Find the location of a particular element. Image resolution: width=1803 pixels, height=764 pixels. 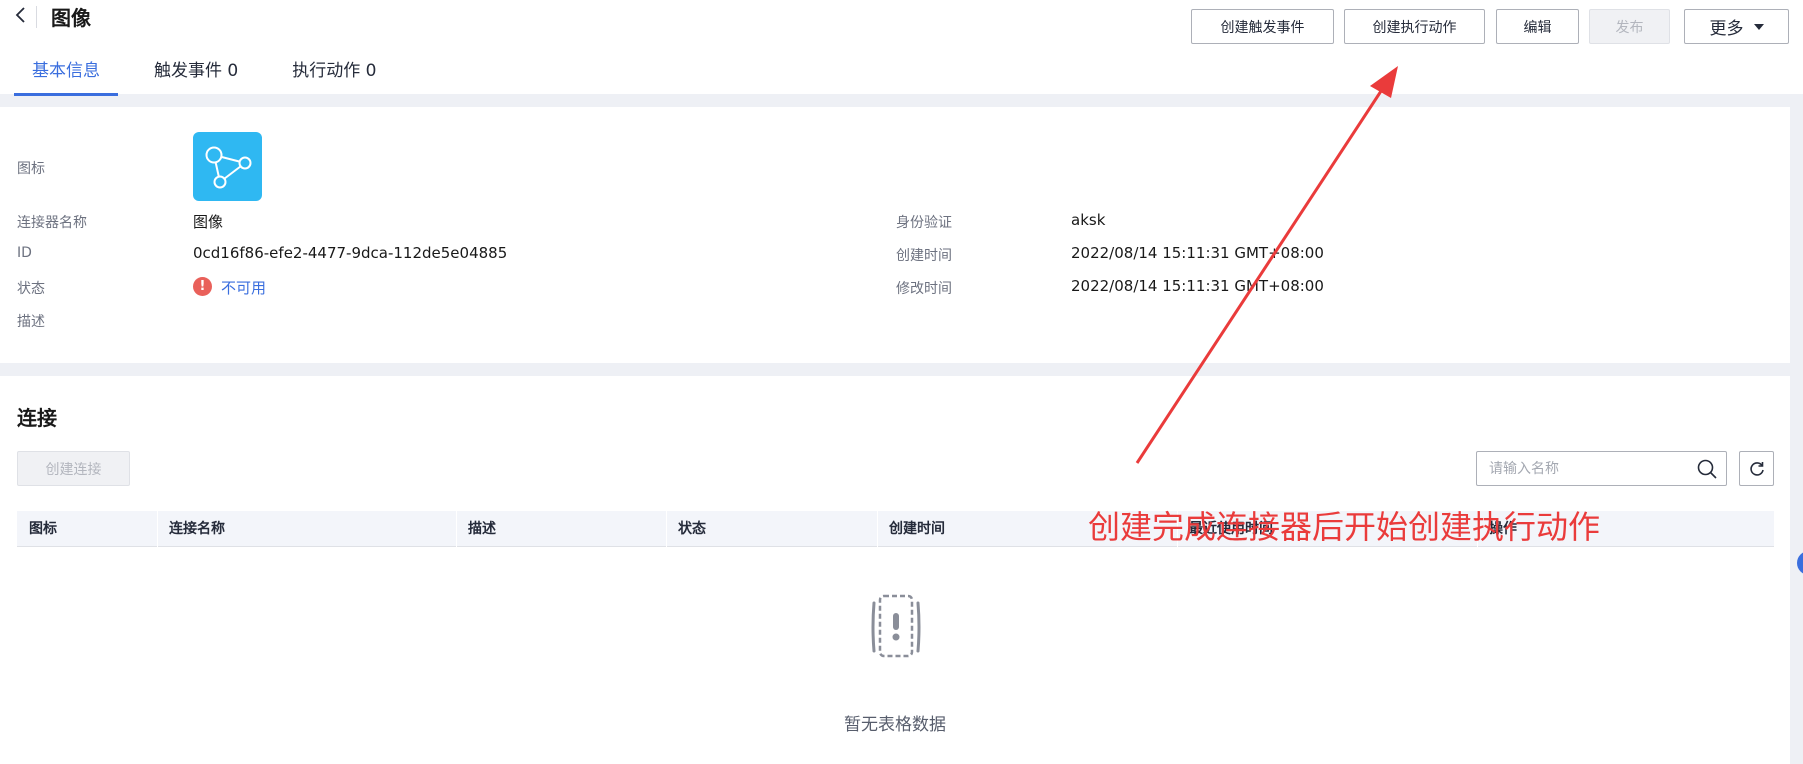

edit-button: 编辑 is located at coordinates (1537, 26).